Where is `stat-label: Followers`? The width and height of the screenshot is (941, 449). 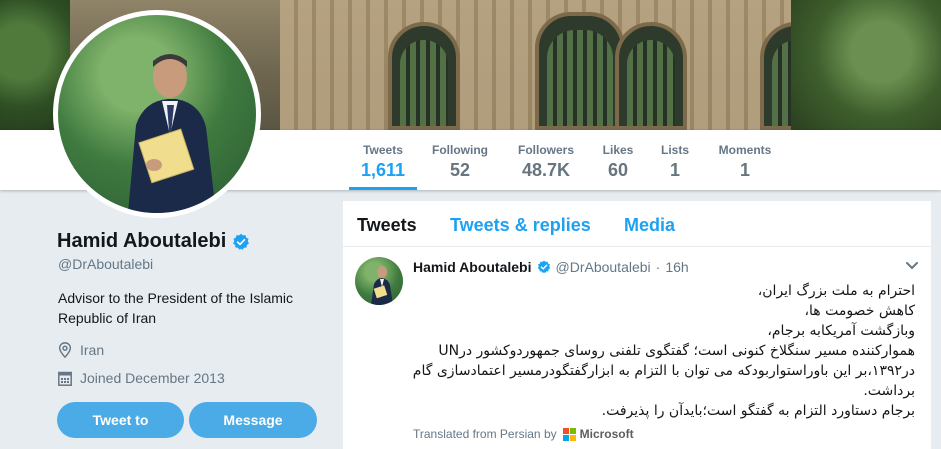
stat-label: Followers is located at coordinates (545, 150).